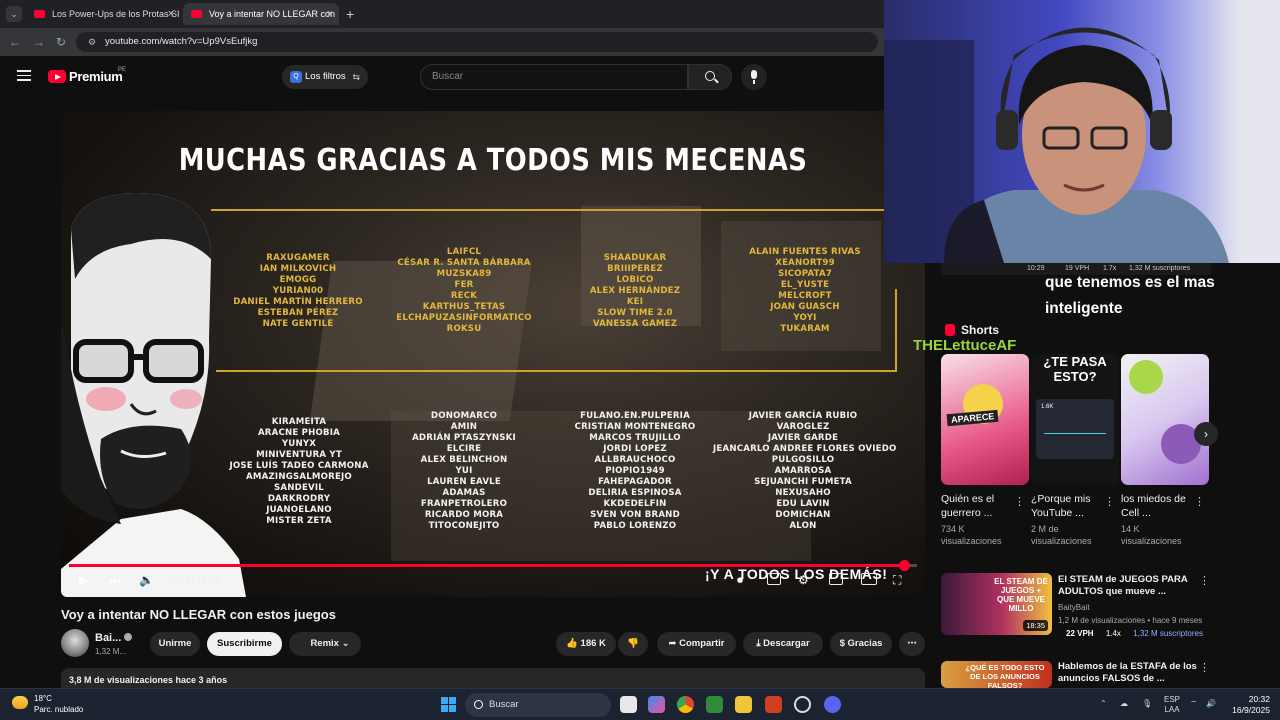  I want to click on patron-name: DONOMARCO, so click(464, 416).